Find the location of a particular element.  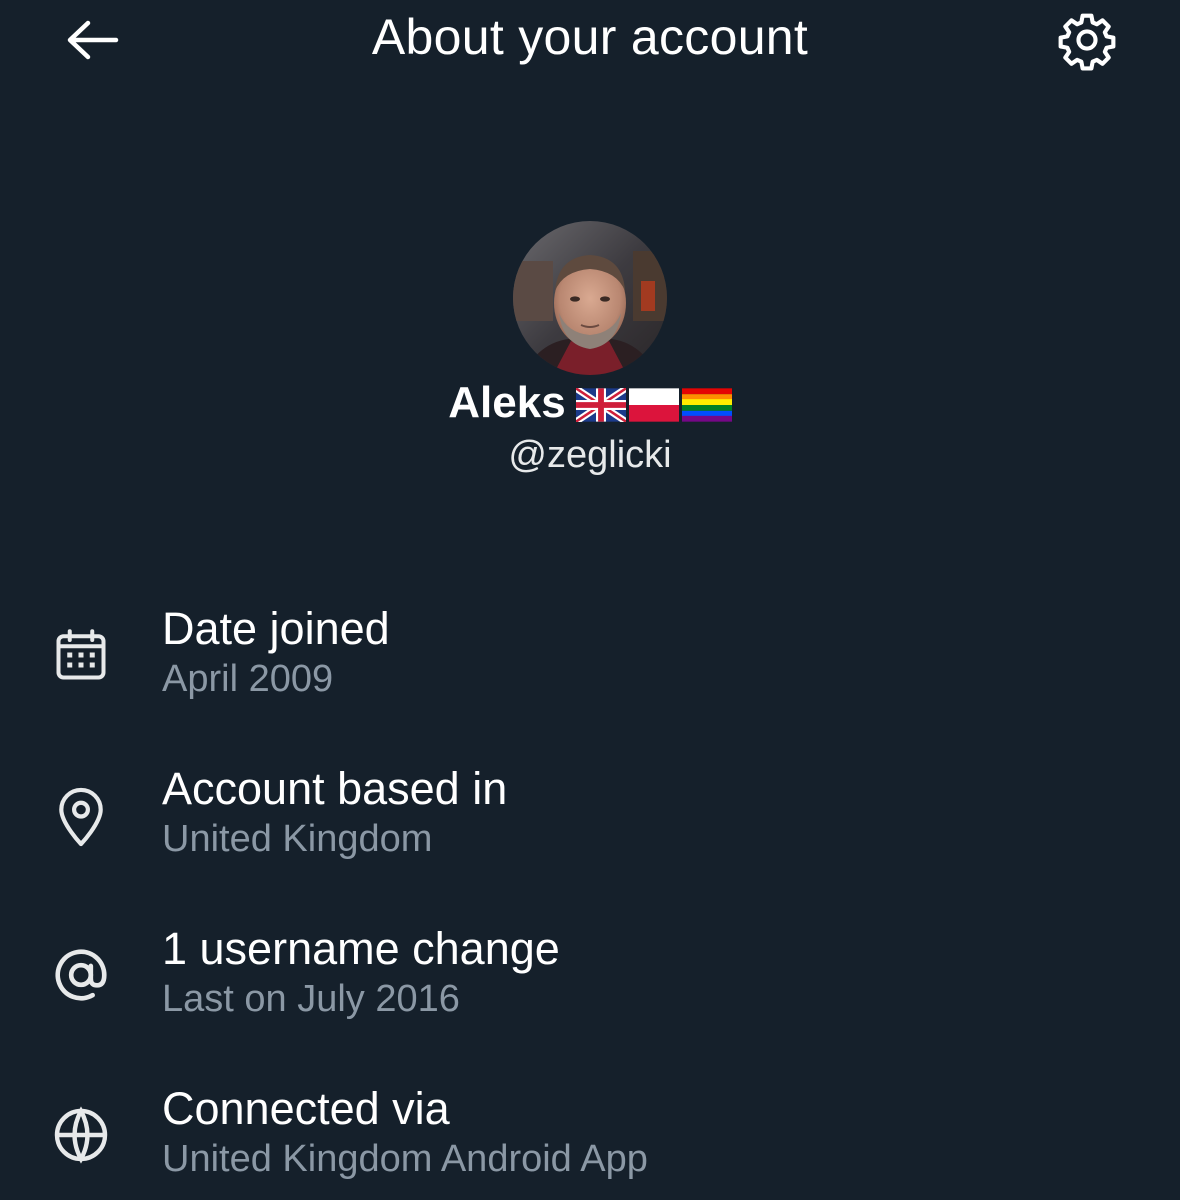

avatar is located at coordinates (590, 298).